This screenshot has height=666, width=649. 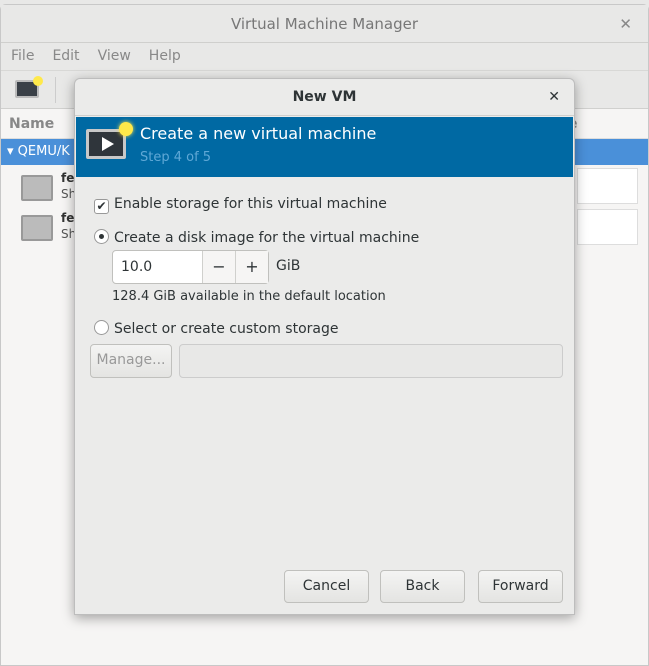 I want to click on menu-file: File, so click(x=21, y=56).